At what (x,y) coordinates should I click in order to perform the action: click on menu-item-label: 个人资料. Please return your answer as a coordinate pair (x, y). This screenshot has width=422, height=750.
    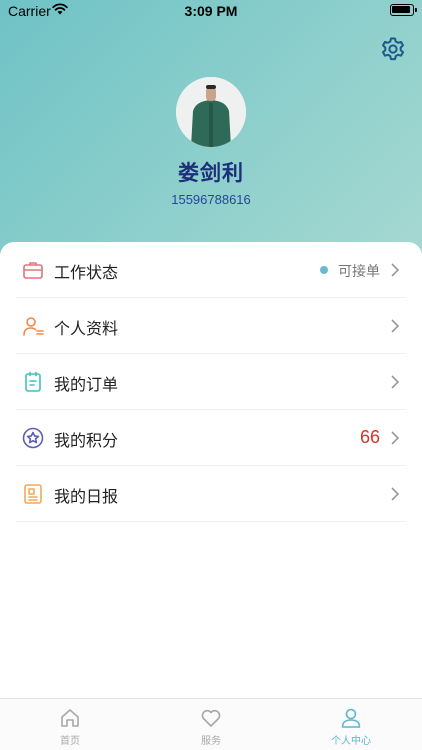
    Looking at the image, I should click on (86, 328).